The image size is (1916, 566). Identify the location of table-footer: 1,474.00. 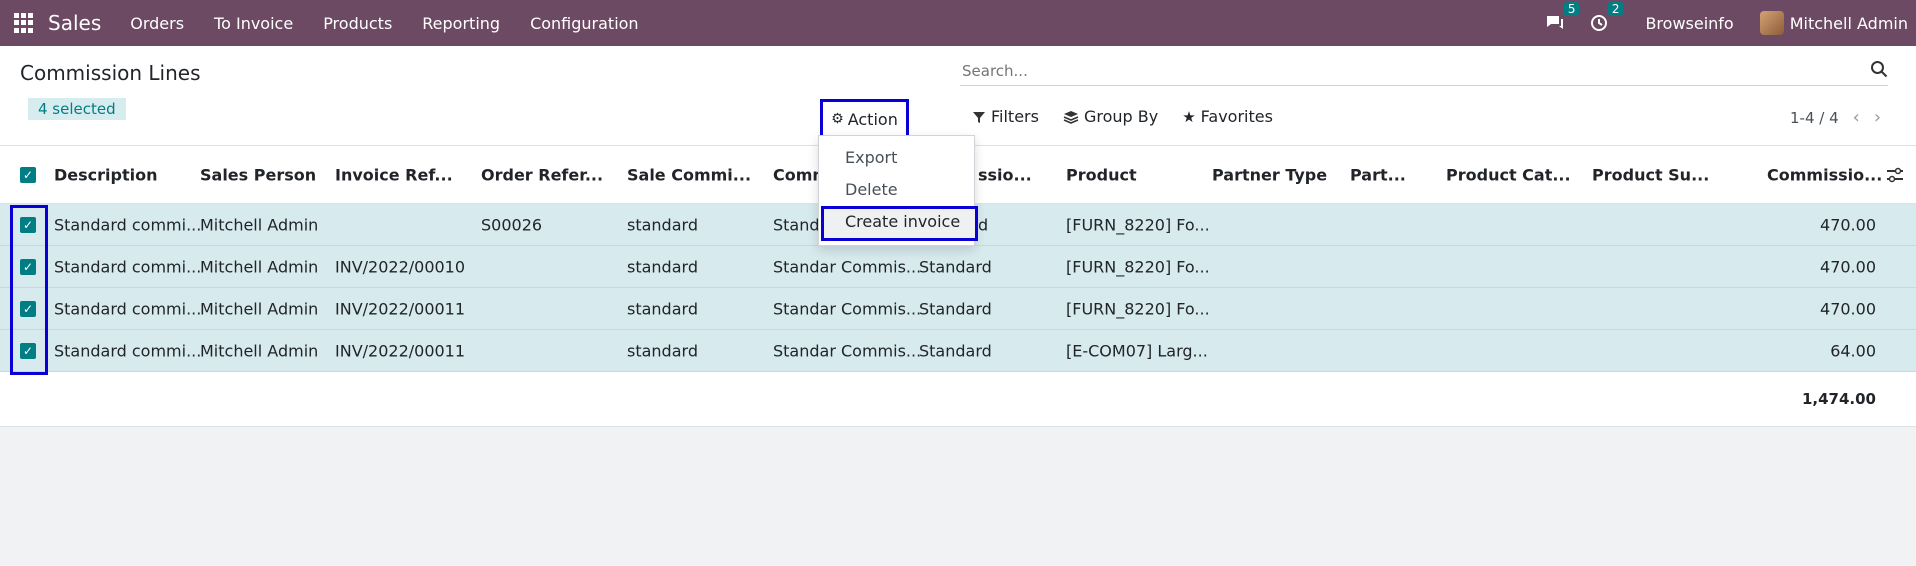
(958, 399).